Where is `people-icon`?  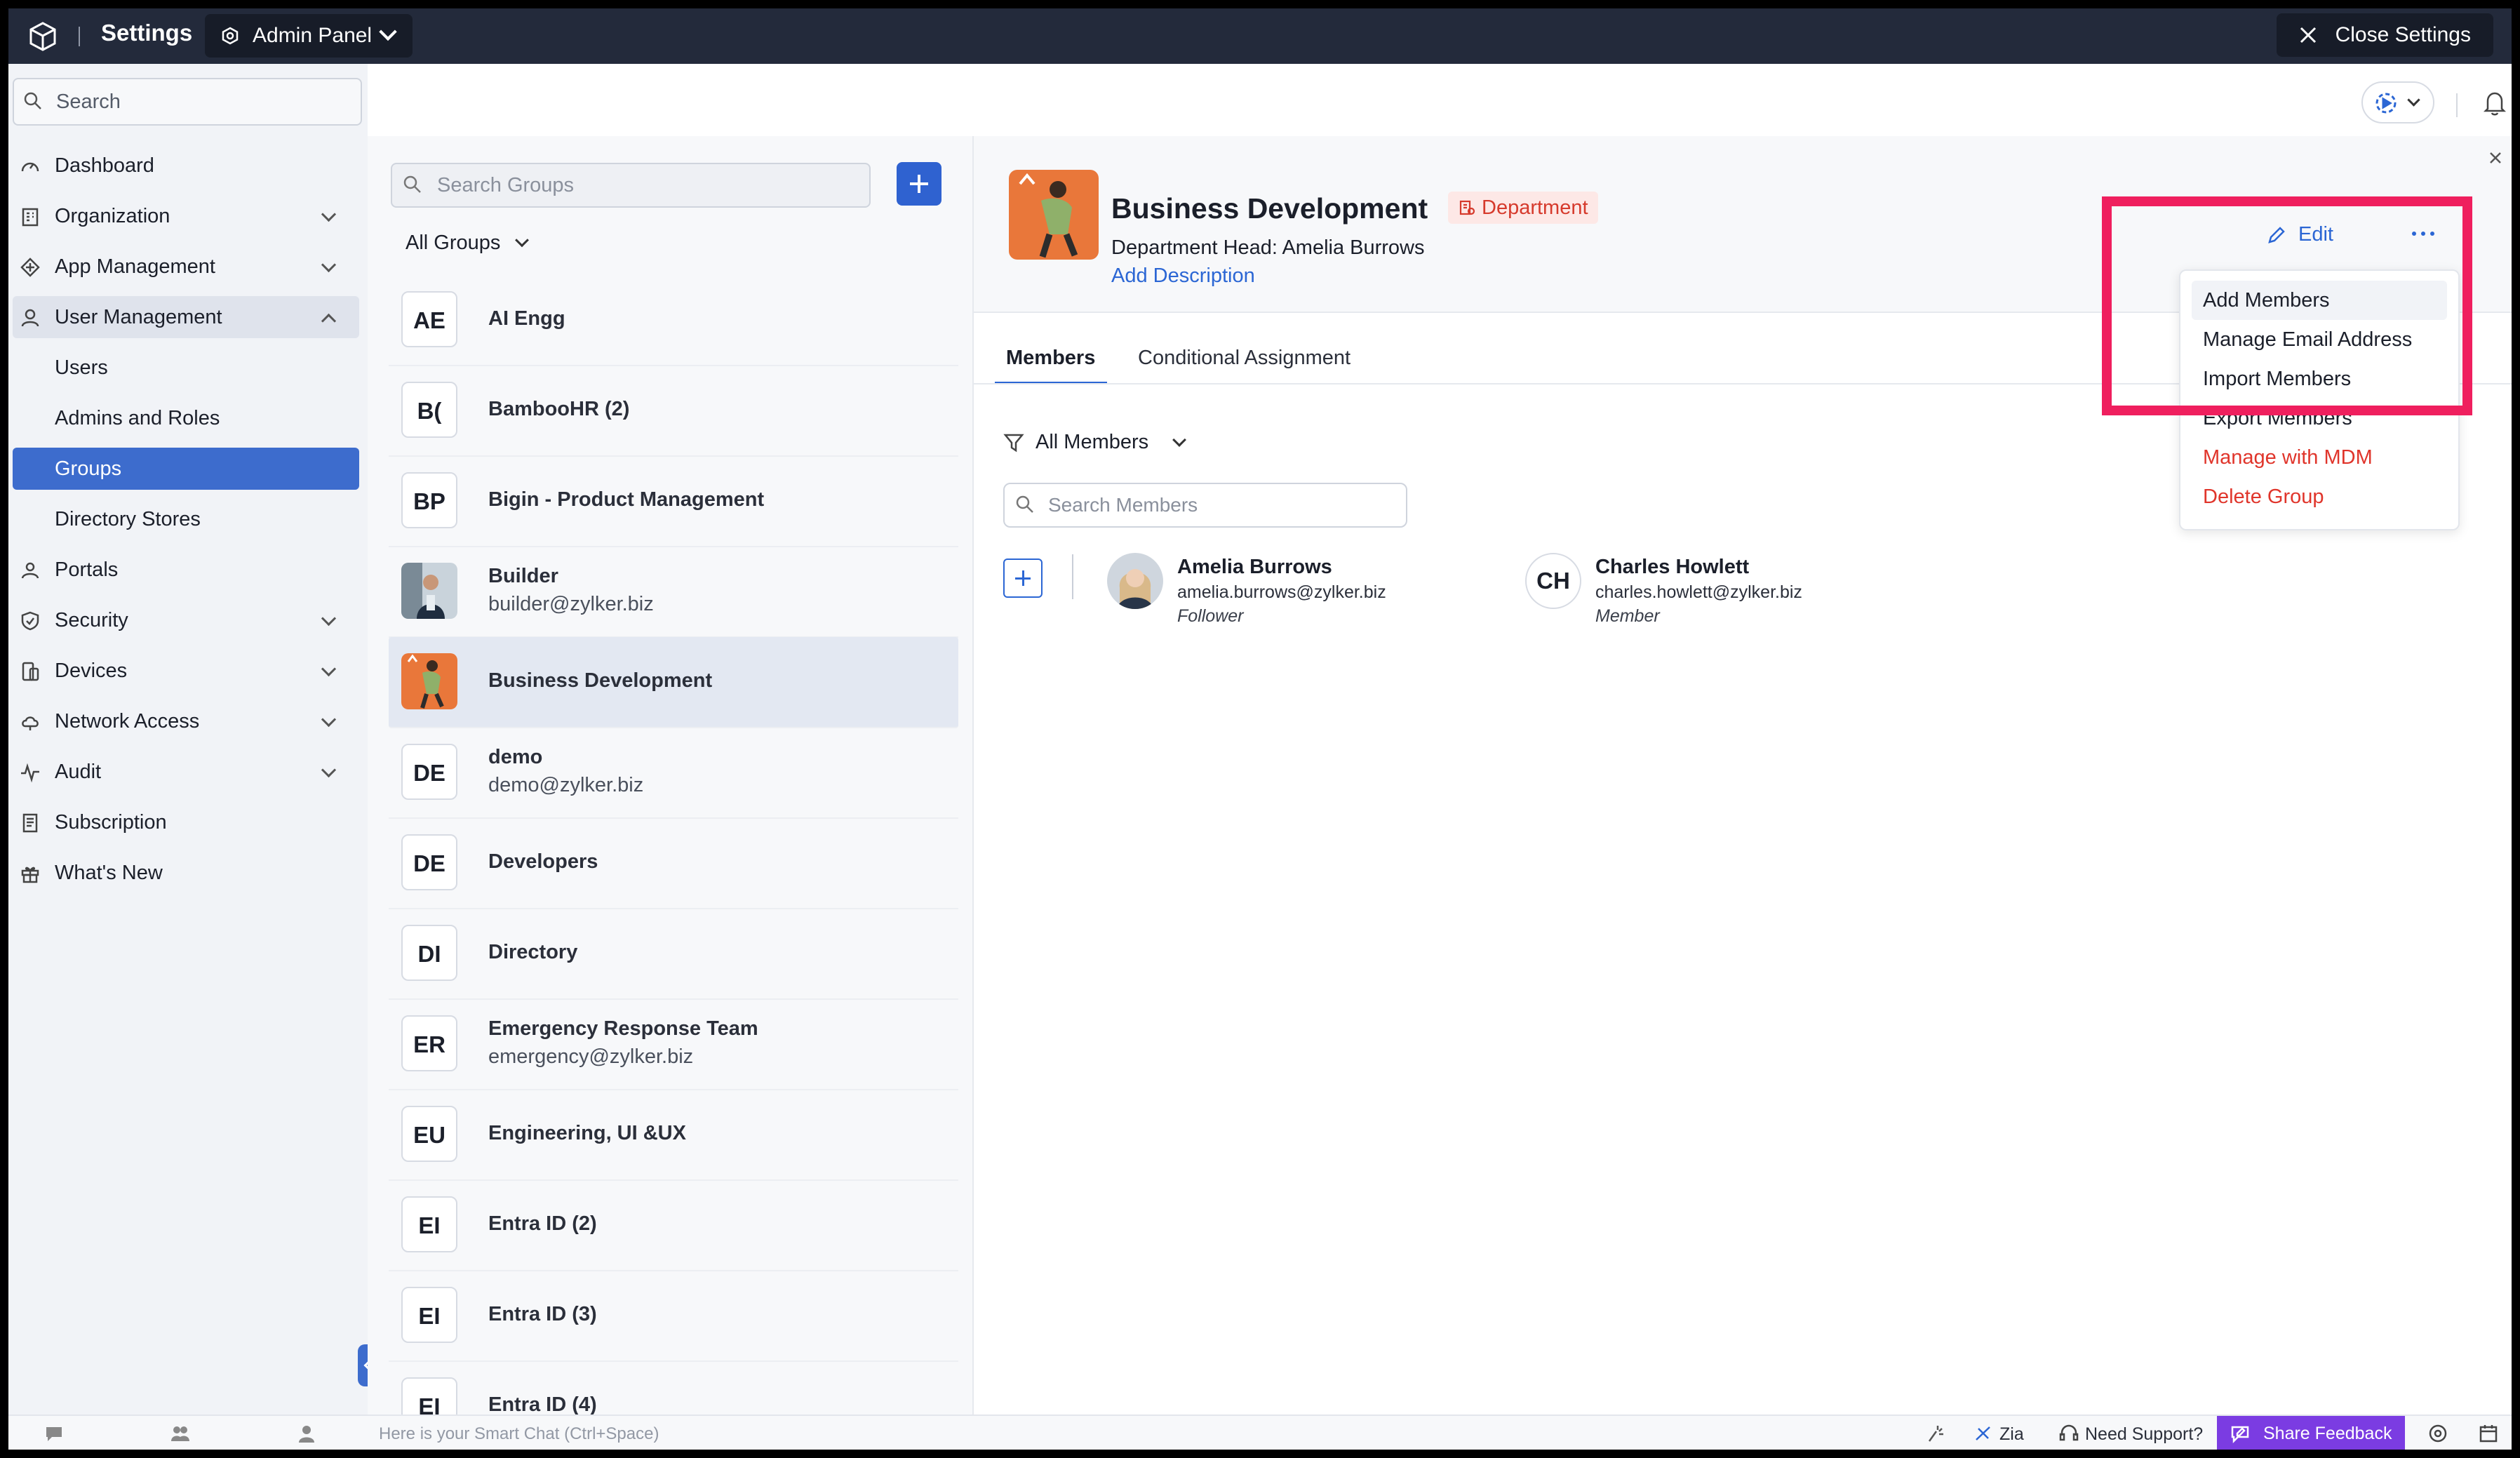 people-icon is located at coordinates (180, 1433).